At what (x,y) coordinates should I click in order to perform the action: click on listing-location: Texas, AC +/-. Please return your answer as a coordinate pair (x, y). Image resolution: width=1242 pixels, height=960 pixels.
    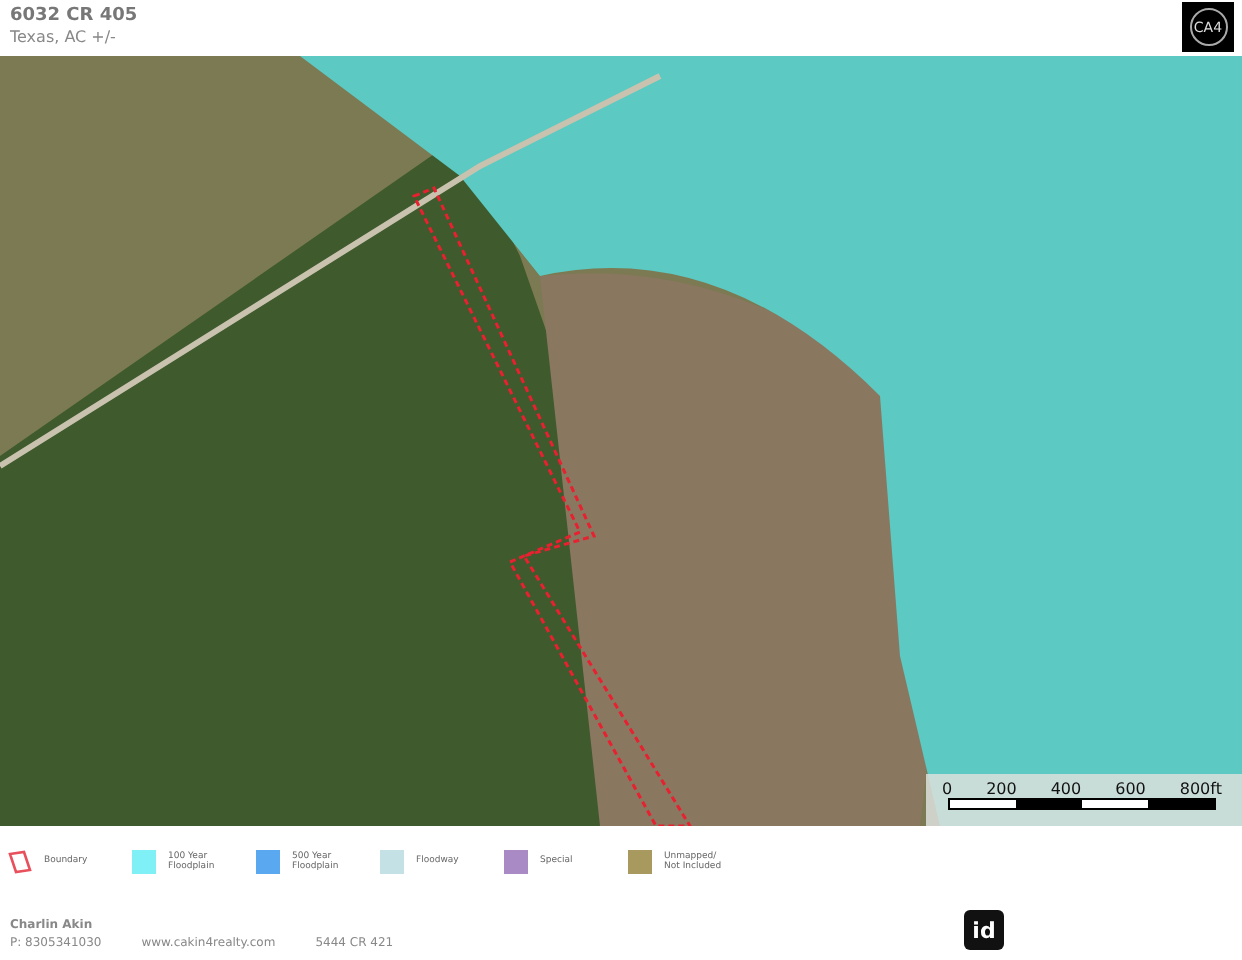
    Looking at the image, I should click on (64, 37).